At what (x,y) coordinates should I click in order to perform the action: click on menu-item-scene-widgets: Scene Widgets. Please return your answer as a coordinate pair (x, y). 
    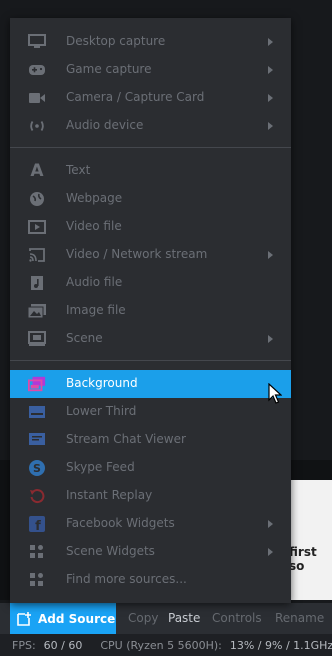
    Looking at the image, I should click on (150, 552).